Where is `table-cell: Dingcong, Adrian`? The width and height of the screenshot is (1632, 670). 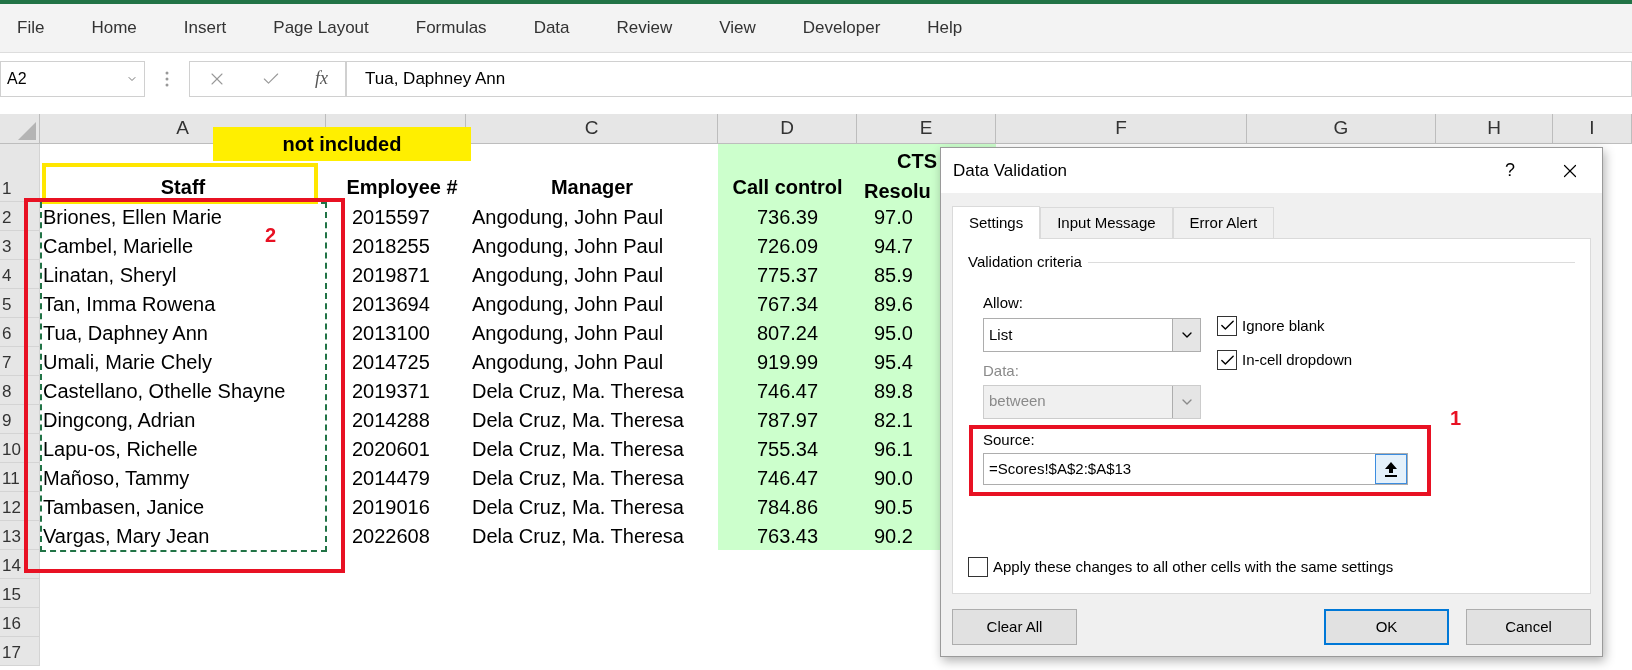 table-cell: Dingcong, Adrian is located at coordinates (119, 420).